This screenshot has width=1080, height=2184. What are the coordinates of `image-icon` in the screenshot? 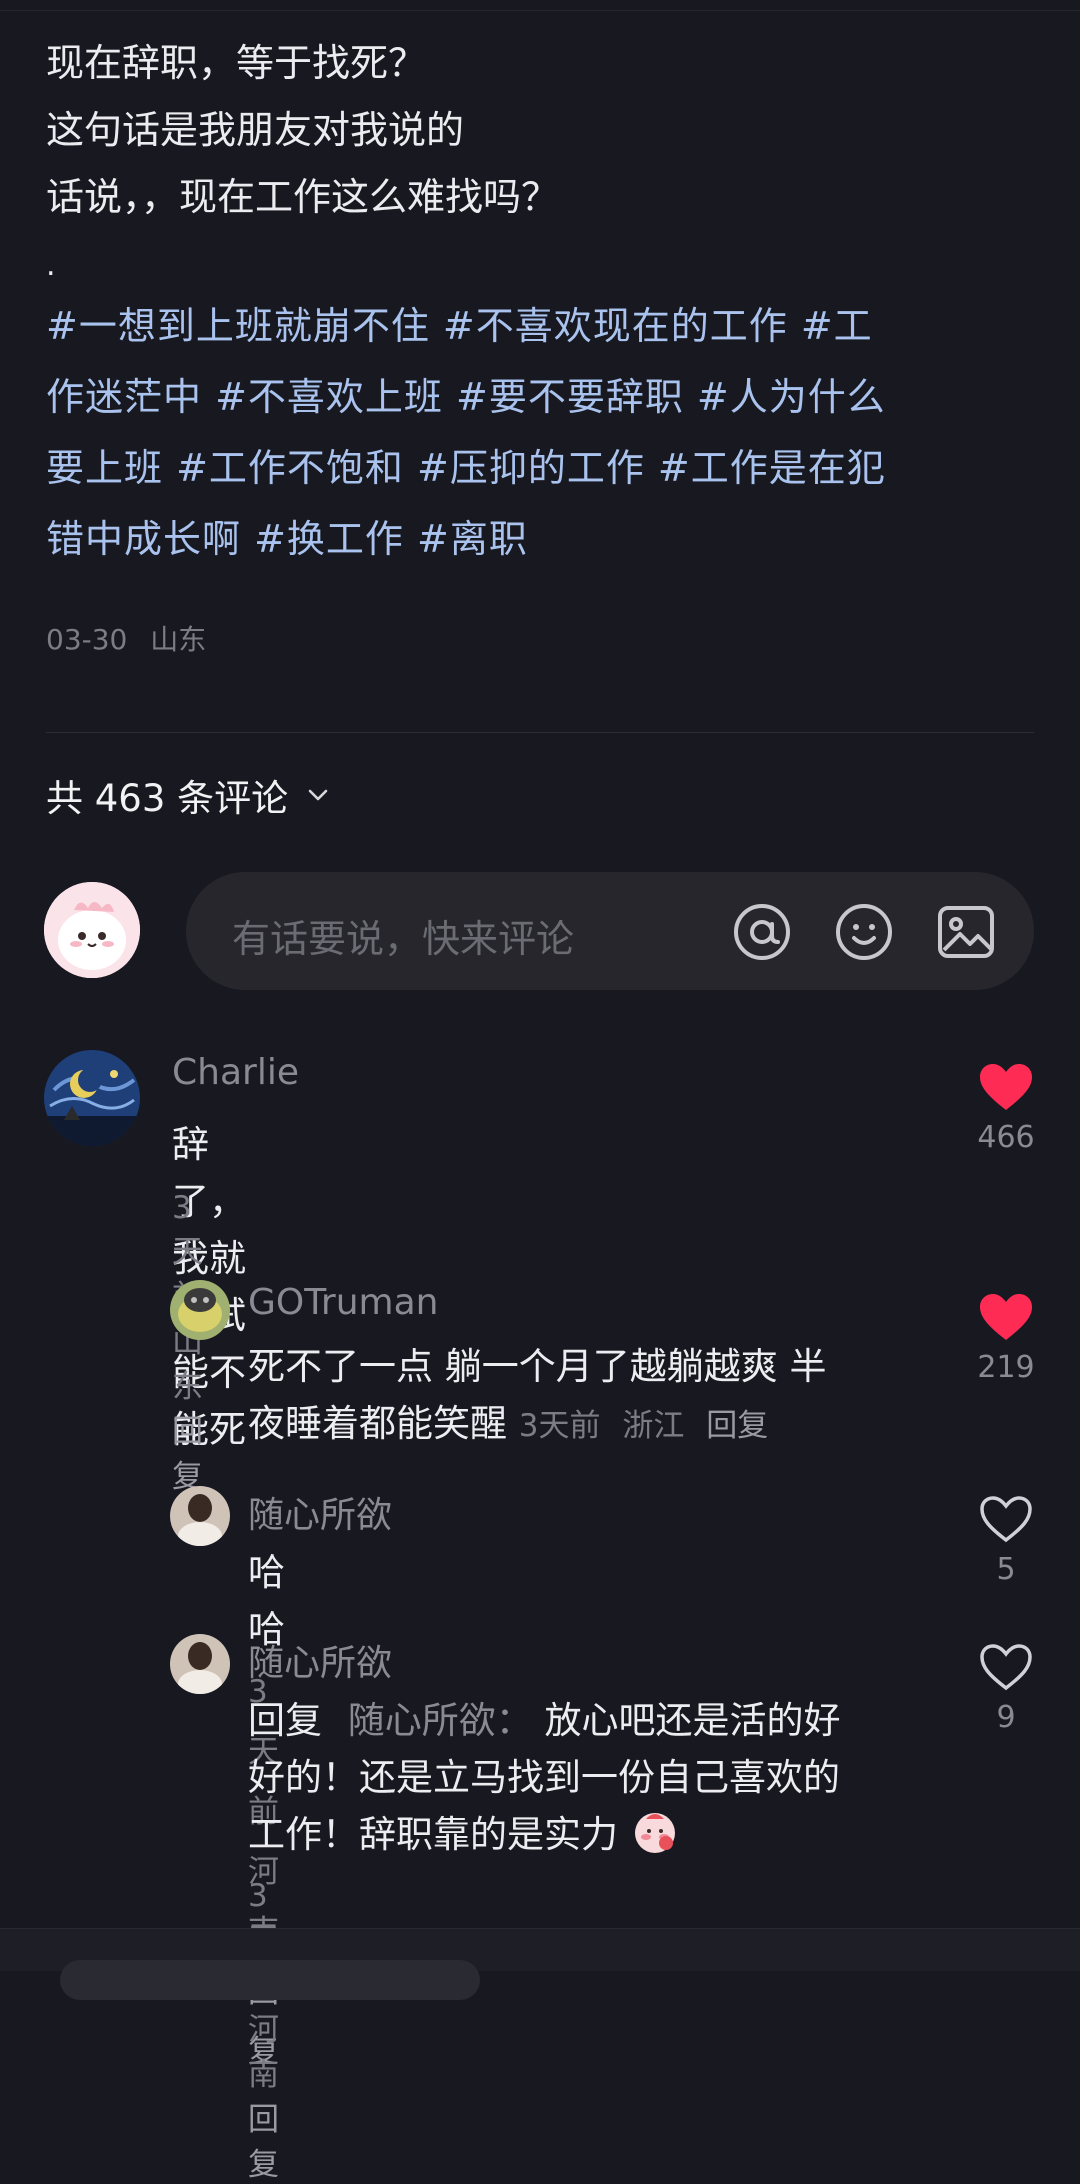 It's located at (966, 932).